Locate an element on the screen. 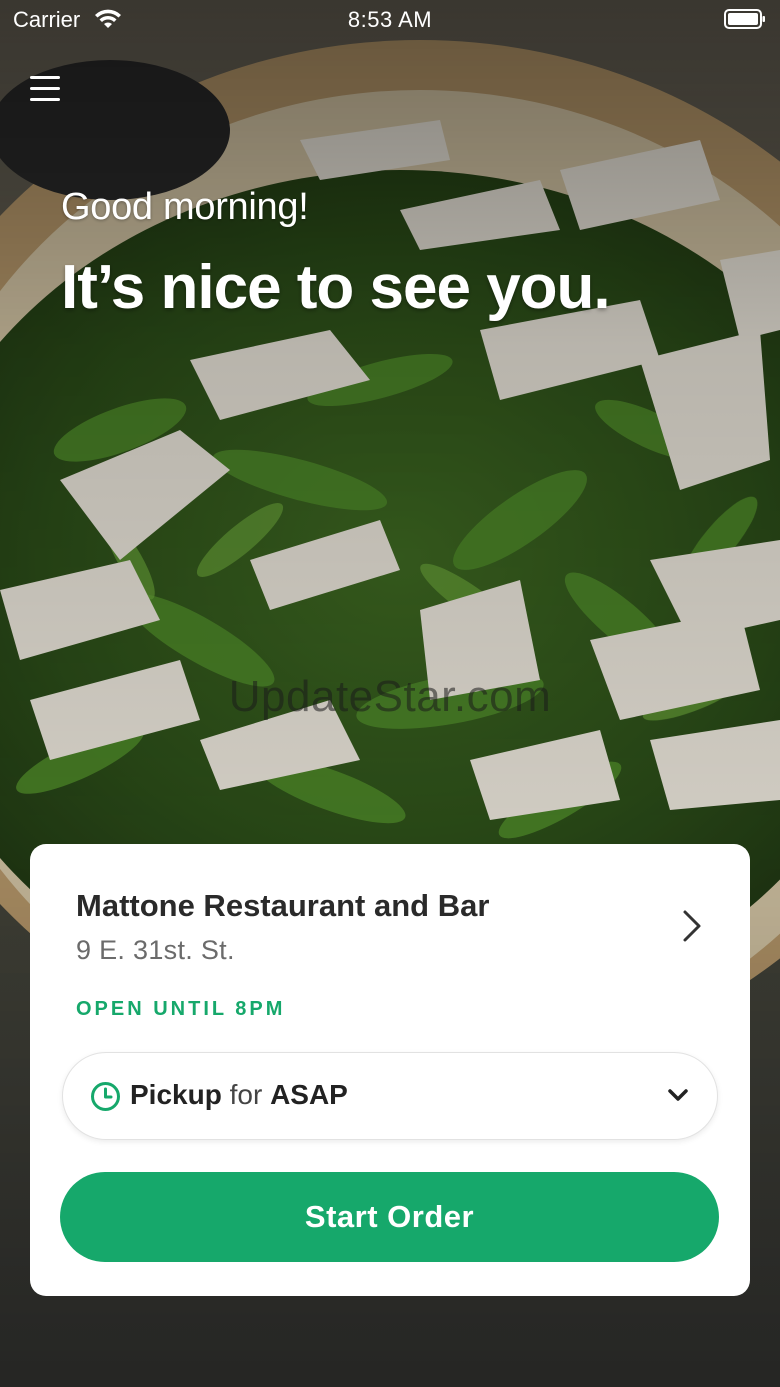 This screenshot has width=780, height=1387. menu-button is located at coordinates (46, 89).